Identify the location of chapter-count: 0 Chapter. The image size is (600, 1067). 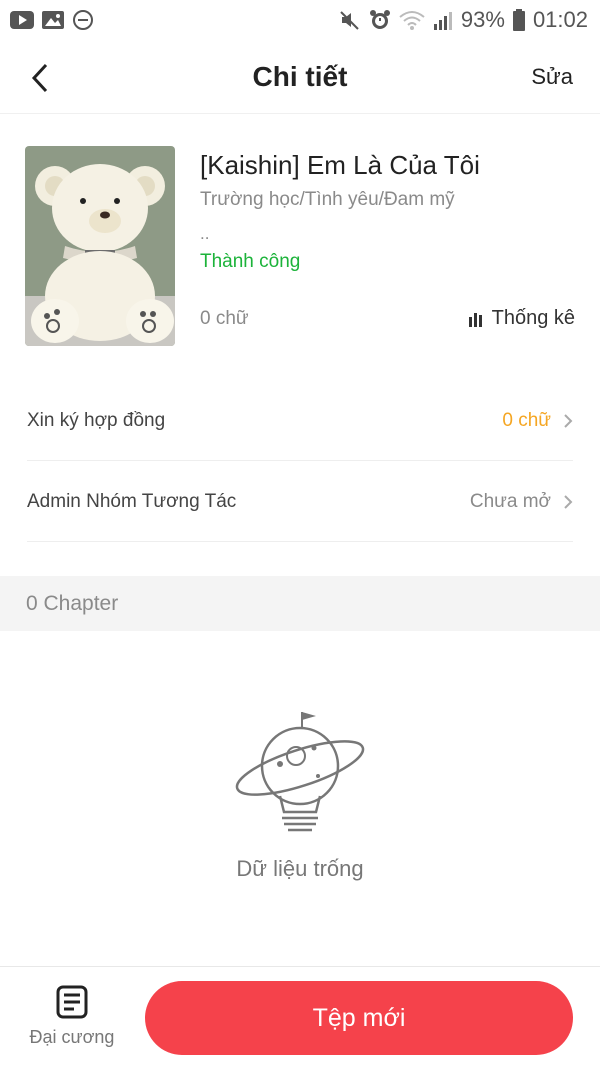
(72, 603).